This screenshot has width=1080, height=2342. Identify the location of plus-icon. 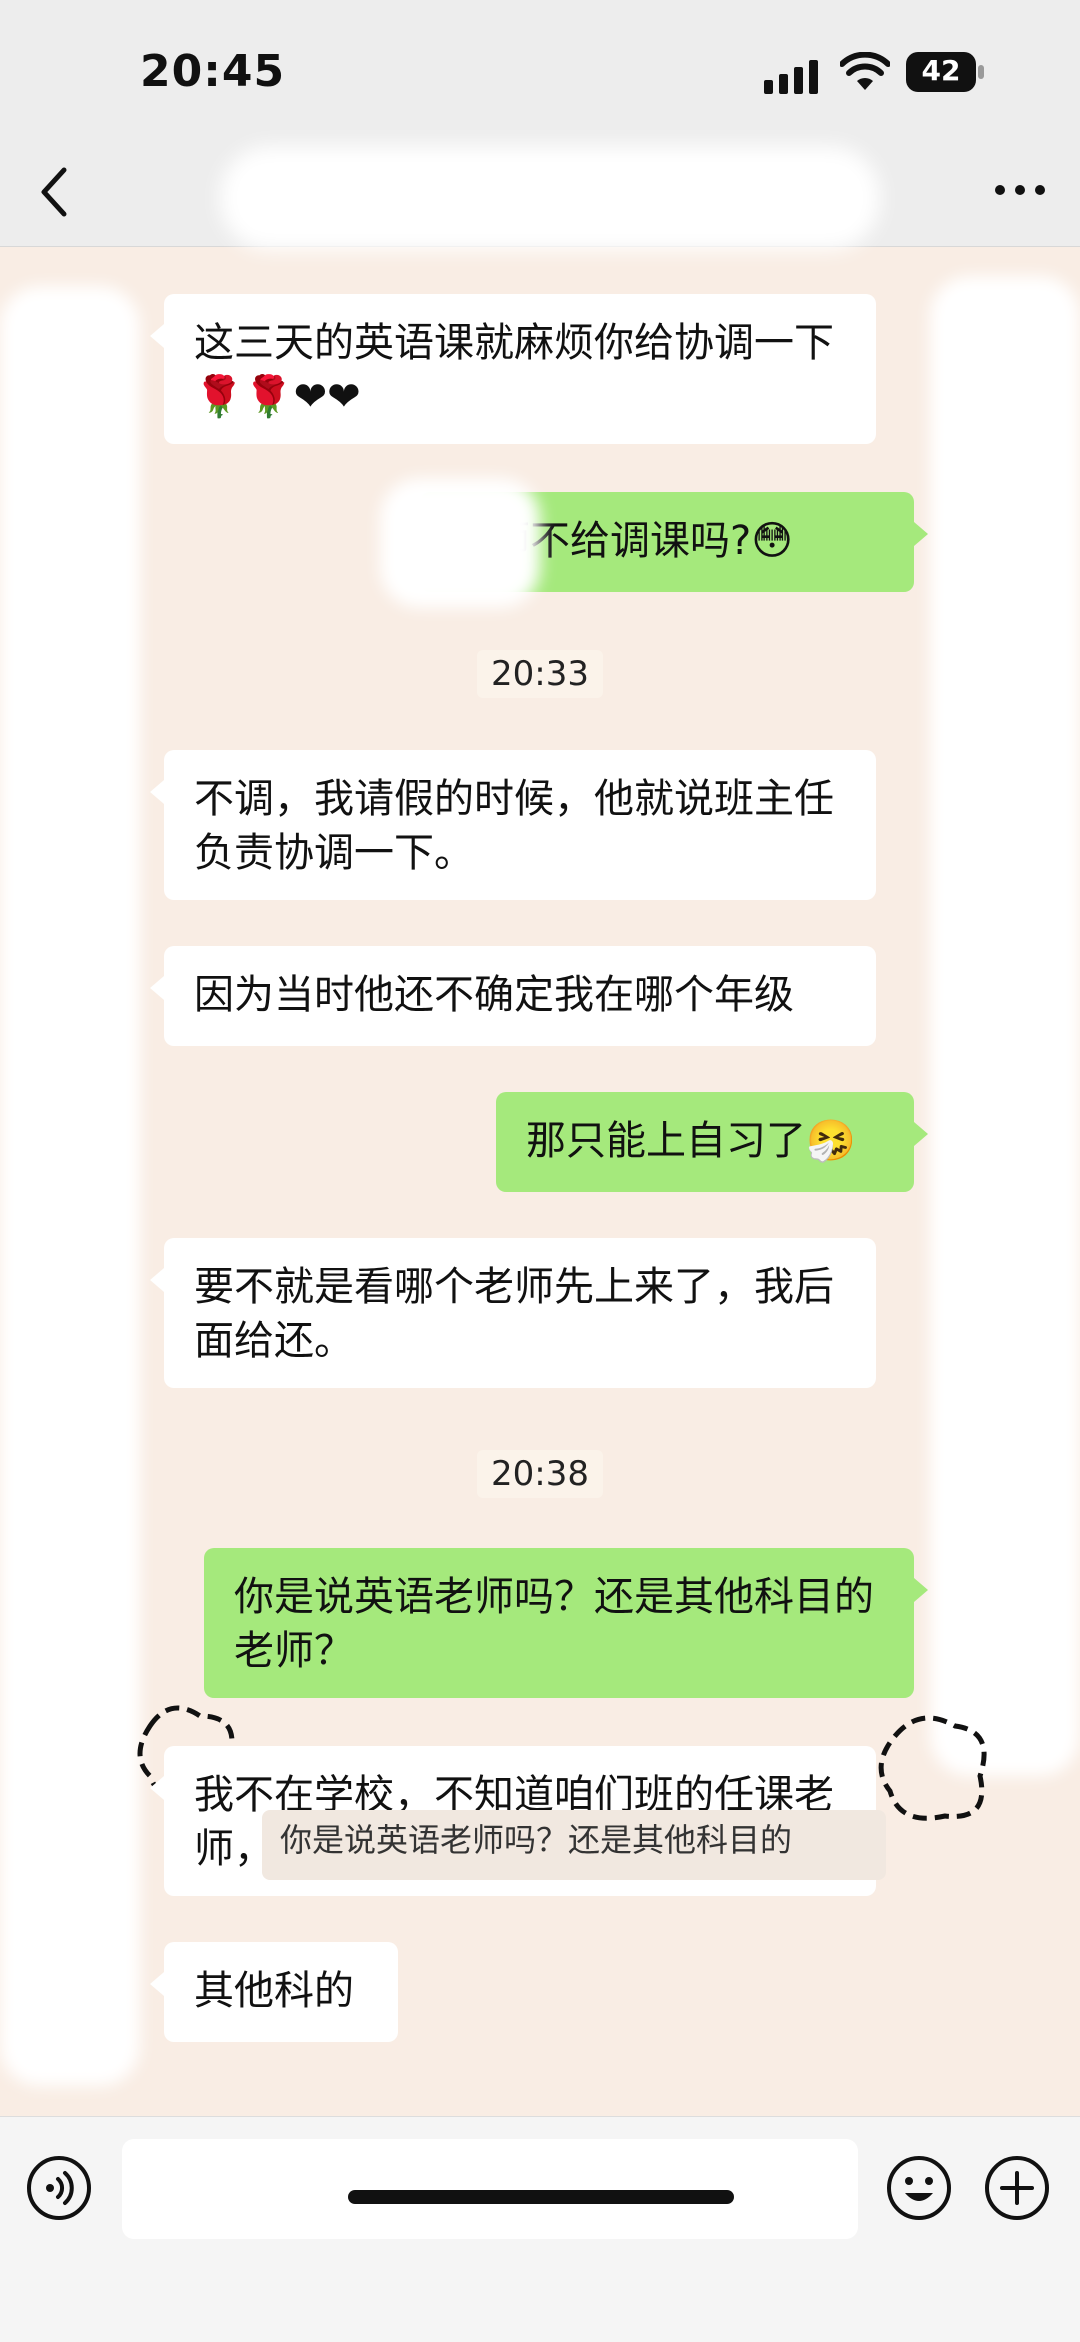
(1017, 2188).